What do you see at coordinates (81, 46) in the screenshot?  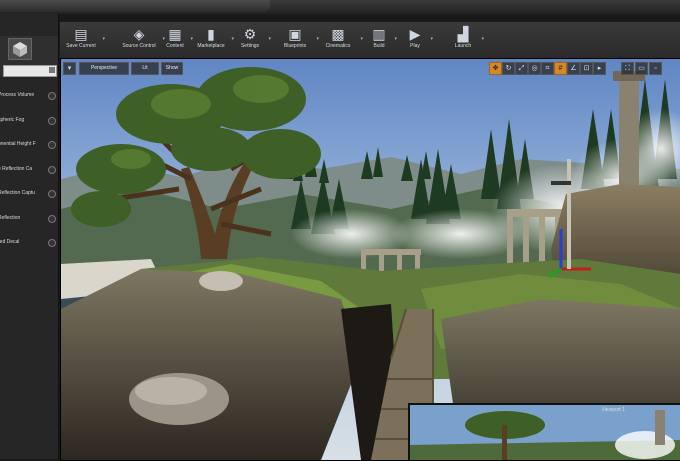 I see `toolbar-button-label: Save Current` at bounding box center [81, 46].